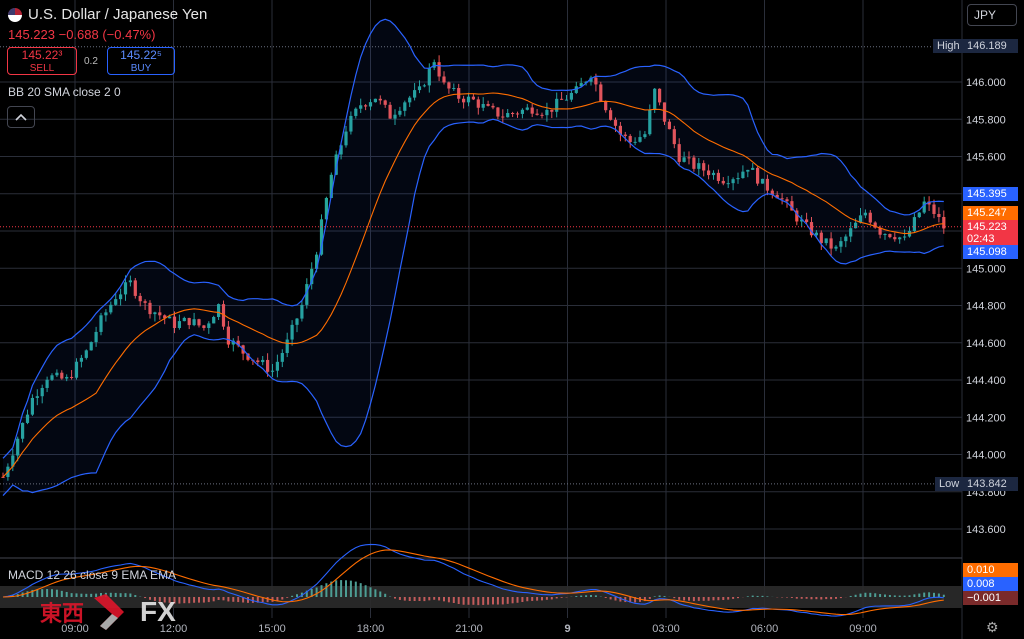  Describe the element at coordinates (82, 34) in the screenshot. I see `price-change: 145.223 −0.688 (−0.47%)` at that location.